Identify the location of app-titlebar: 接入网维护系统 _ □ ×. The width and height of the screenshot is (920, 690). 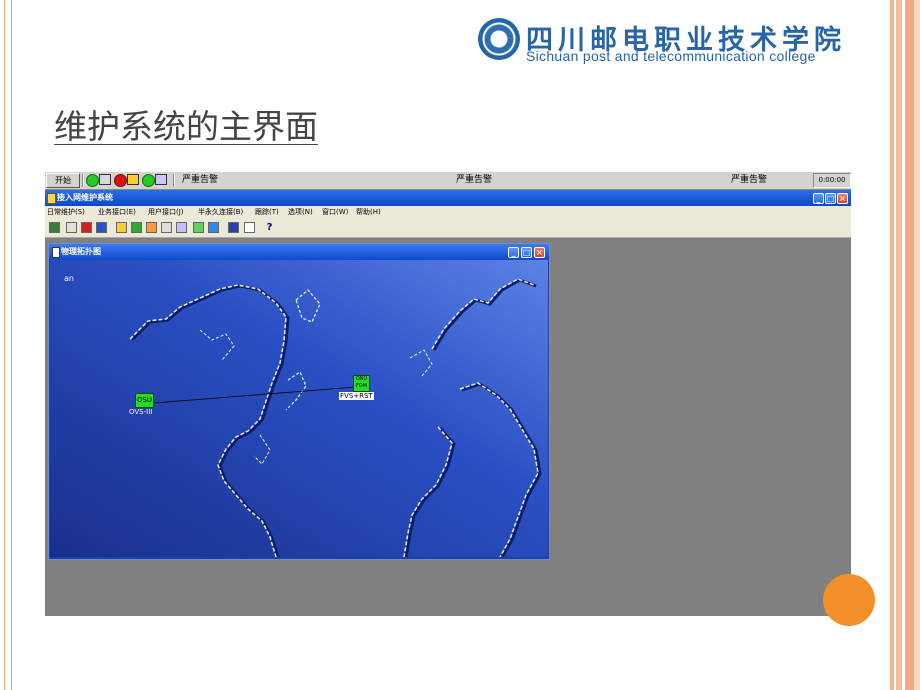
(448, 198).